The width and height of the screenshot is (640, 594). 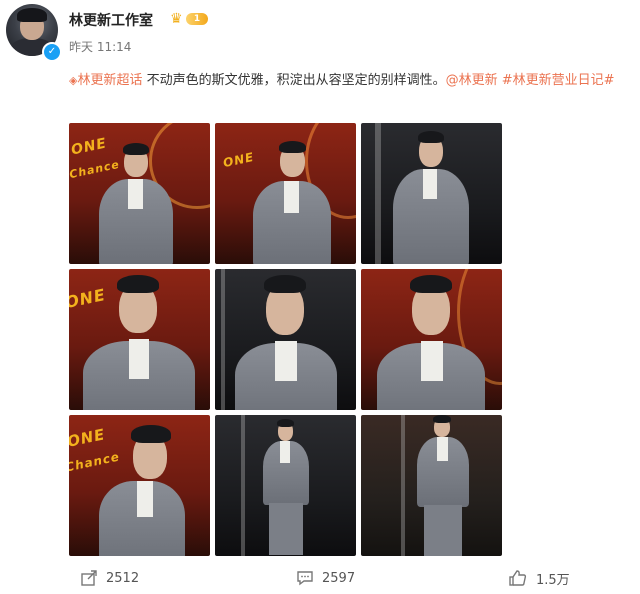 I want to click on repost-button: 2512, so click(x=109, y=578).